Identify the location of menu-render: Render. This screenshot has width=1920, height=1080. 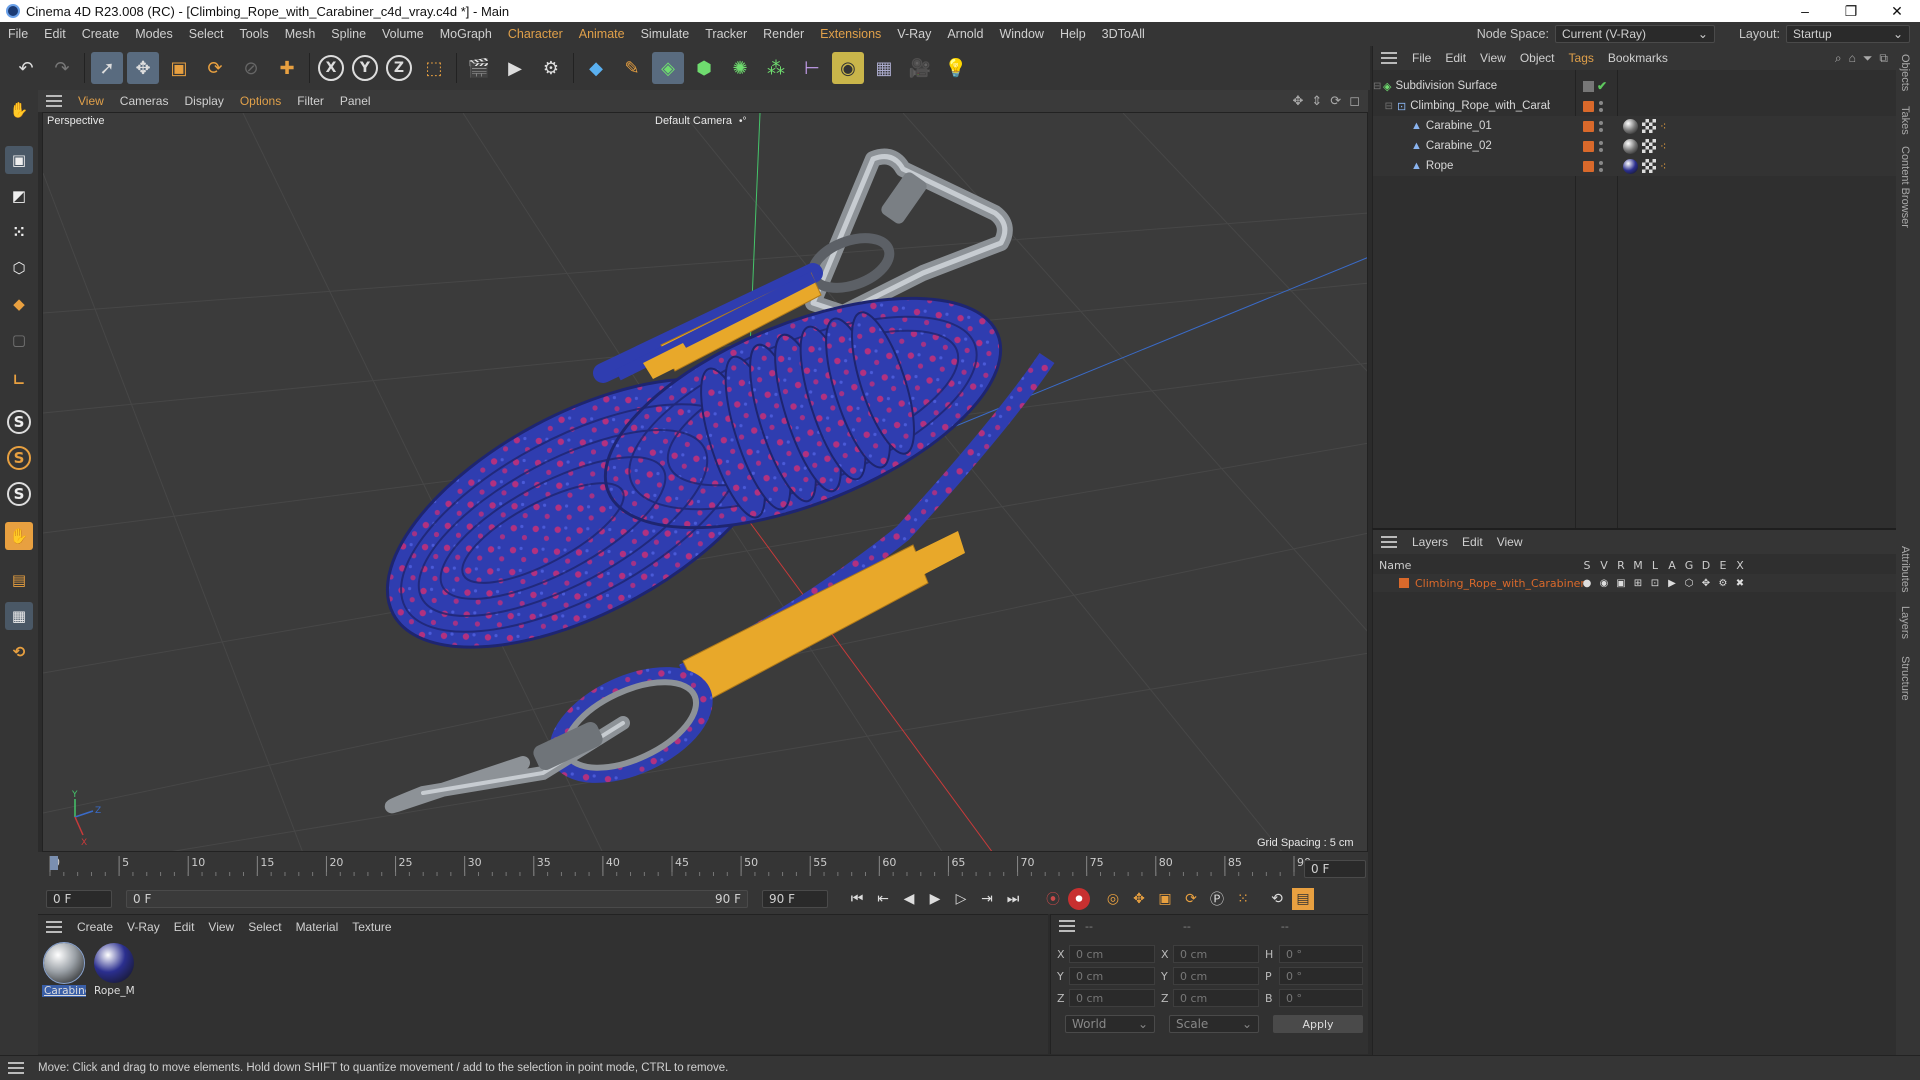
(783, 34).